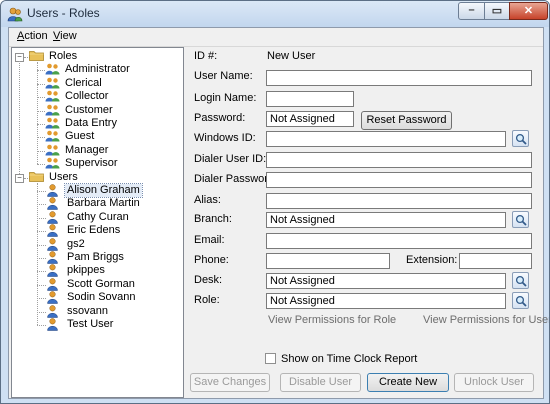  I want to click on create-new-button: Create New, so click(408, 382).